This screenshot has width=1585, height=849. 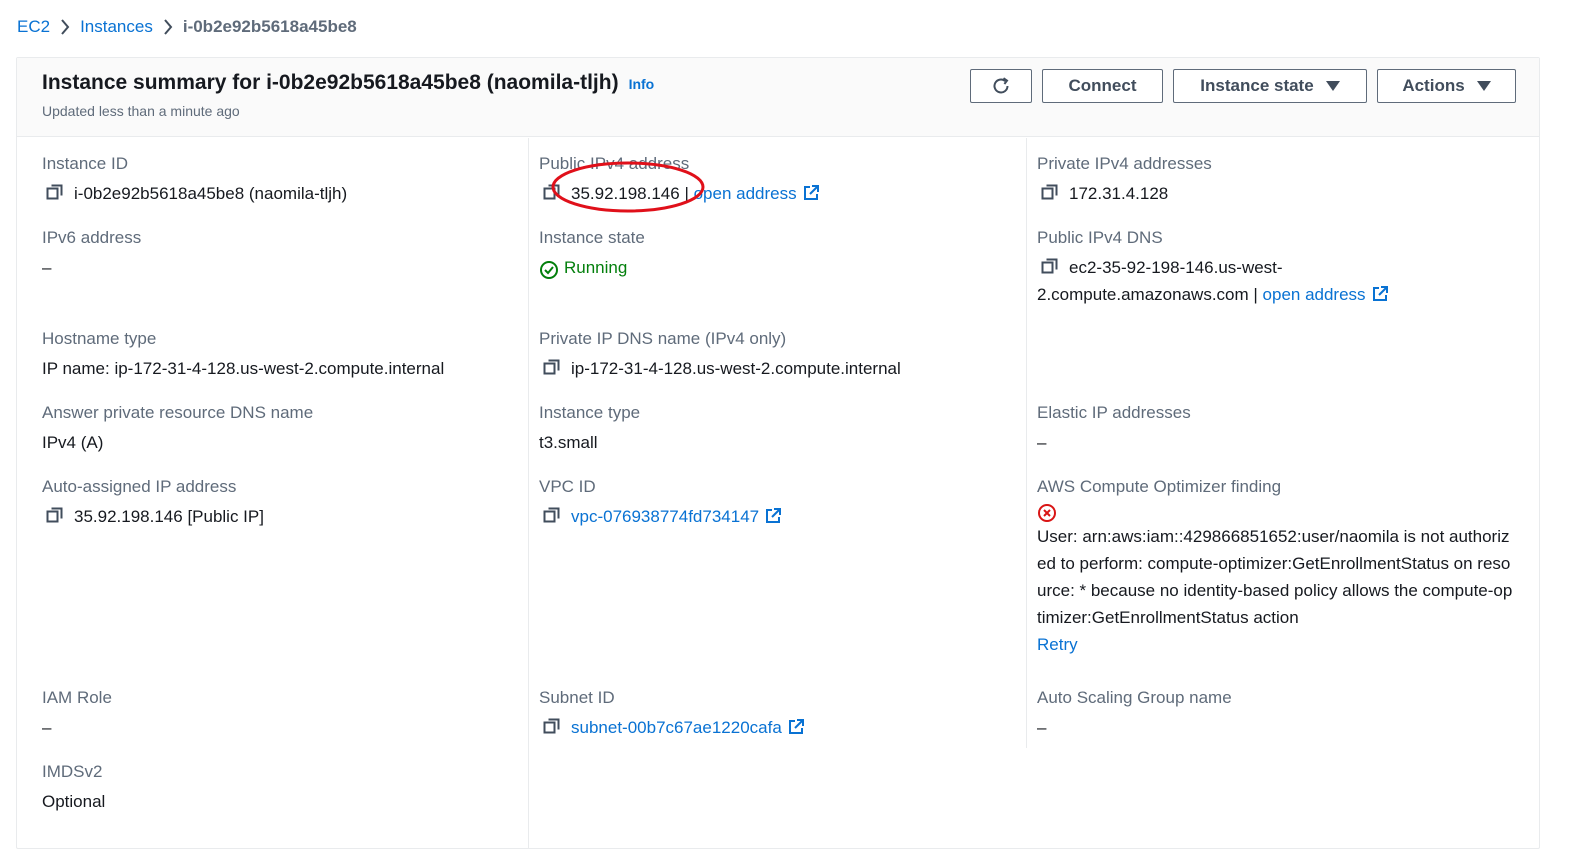 What do you see at coordinates (1176, 267) in the screenshot?
I see `public-dns-value: ec2-35-92-198-146.us-west-` at bounding box center [1176, 267].